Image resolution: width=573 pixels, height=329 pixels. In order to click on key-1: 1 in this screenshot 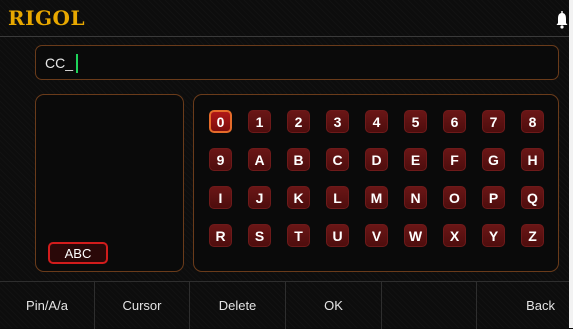, I will do `click(259, 121)`.